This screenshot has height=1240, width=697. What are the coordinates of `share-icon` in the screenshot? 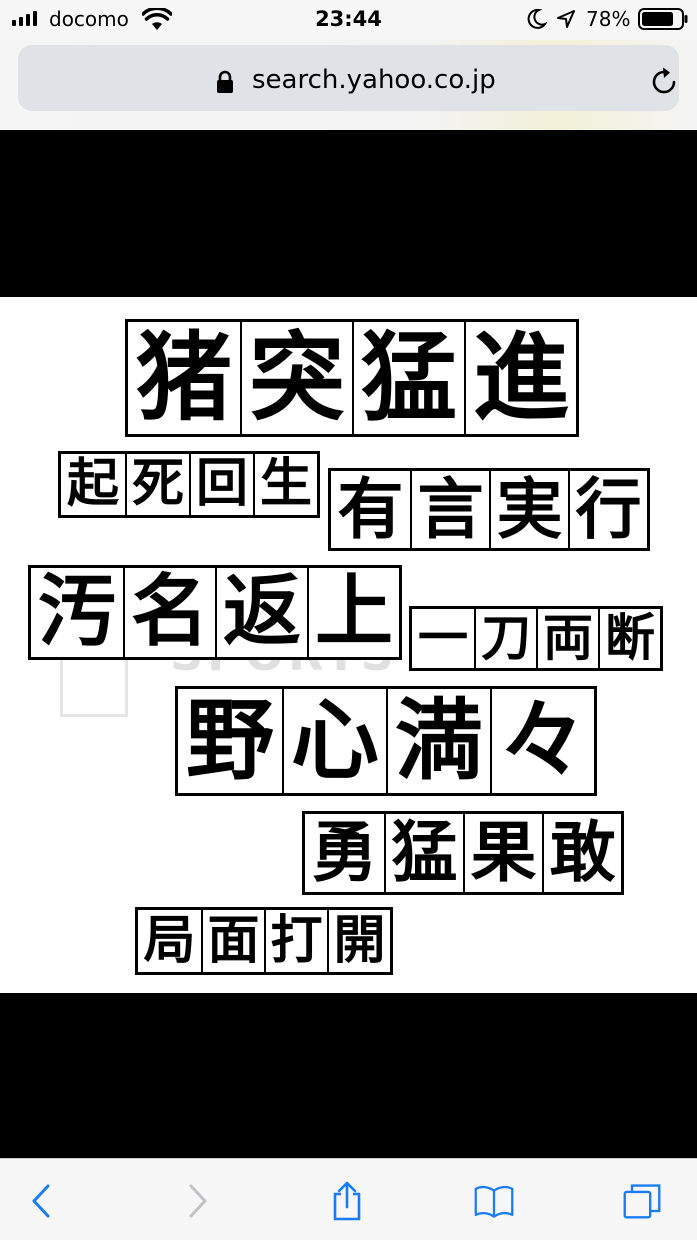 It's located at (347, 1201).